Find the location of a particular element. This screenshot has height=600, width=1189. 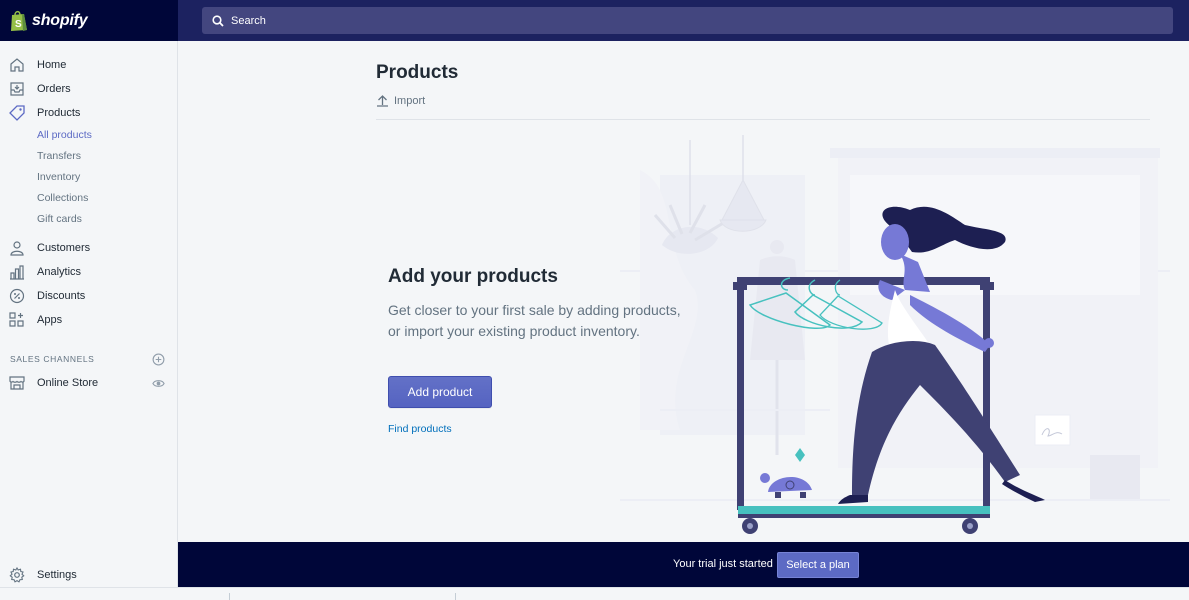

sidebar-item-label: Settings is located at coordinates (57, 575).